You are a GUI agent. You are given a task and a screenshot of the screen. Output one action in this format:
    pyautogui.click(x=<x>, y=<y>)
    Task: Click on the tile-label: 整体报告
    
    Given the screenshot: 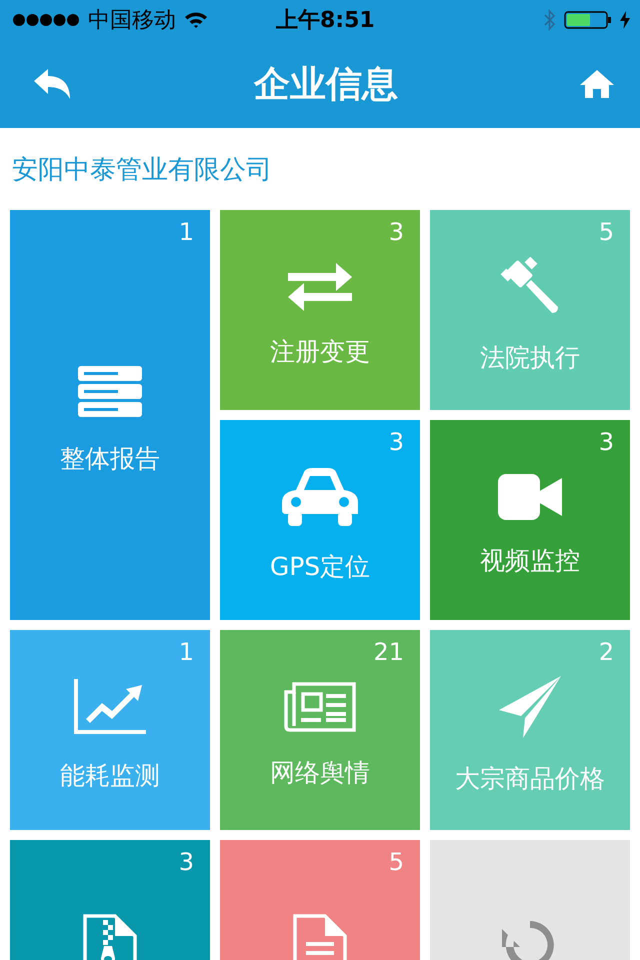 What is the action you would take?
    pyautogui.click(x=110, y=458)
    